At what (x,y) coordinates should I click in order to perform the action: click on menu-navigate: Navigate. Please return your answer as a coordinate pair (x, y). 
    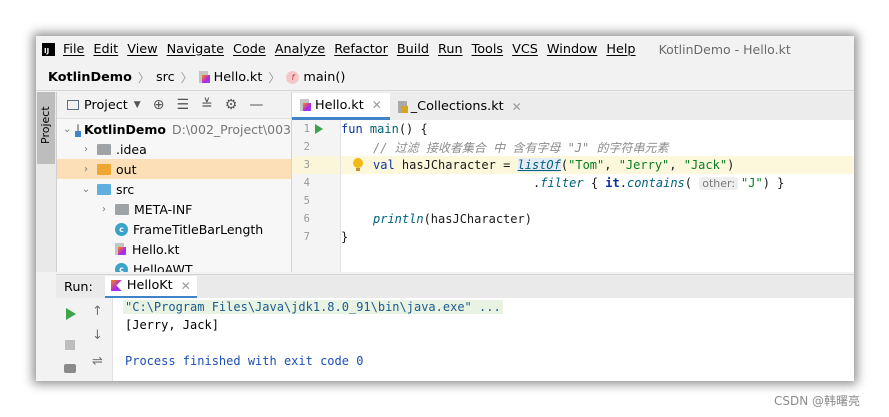
    Looking at the image, I should click on (195, 49).